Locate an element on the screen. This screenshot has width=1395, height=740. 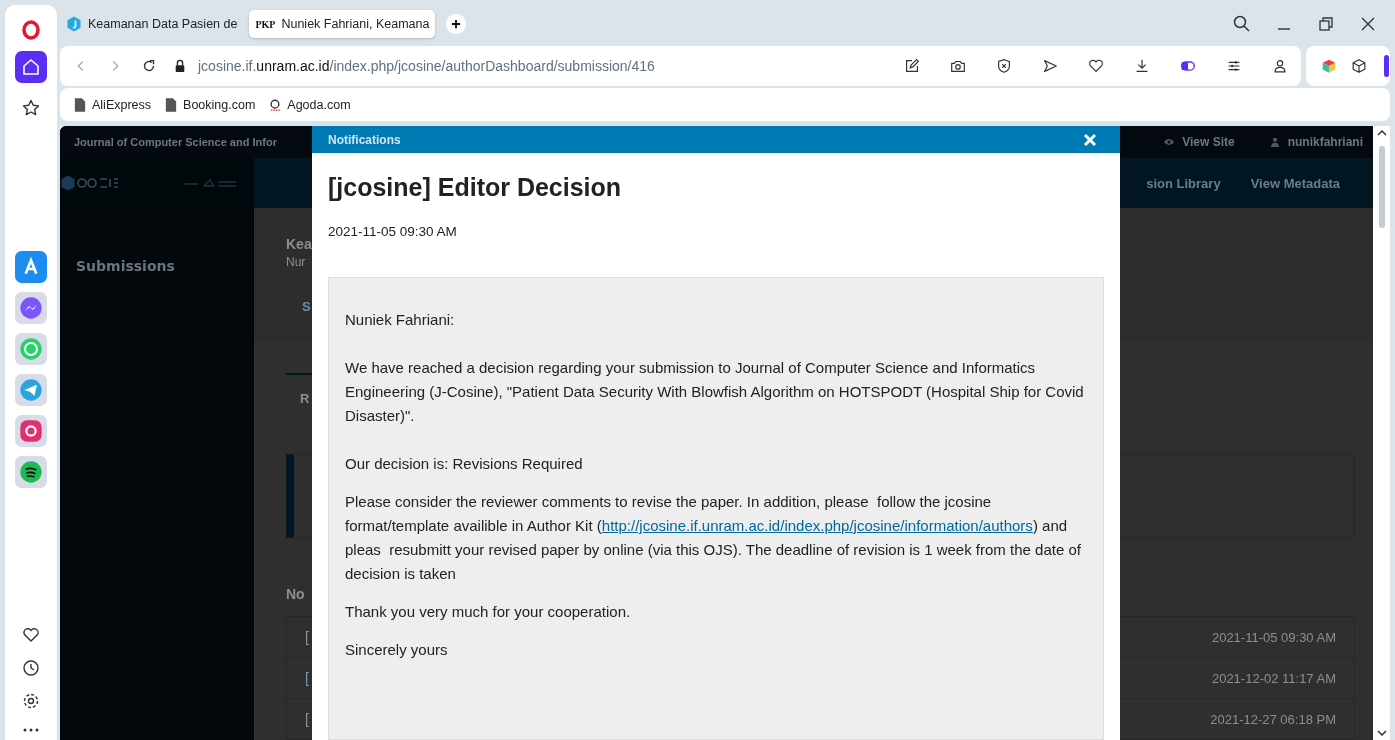
nav-link: View Metadata is located at coordinates (1295, 183).